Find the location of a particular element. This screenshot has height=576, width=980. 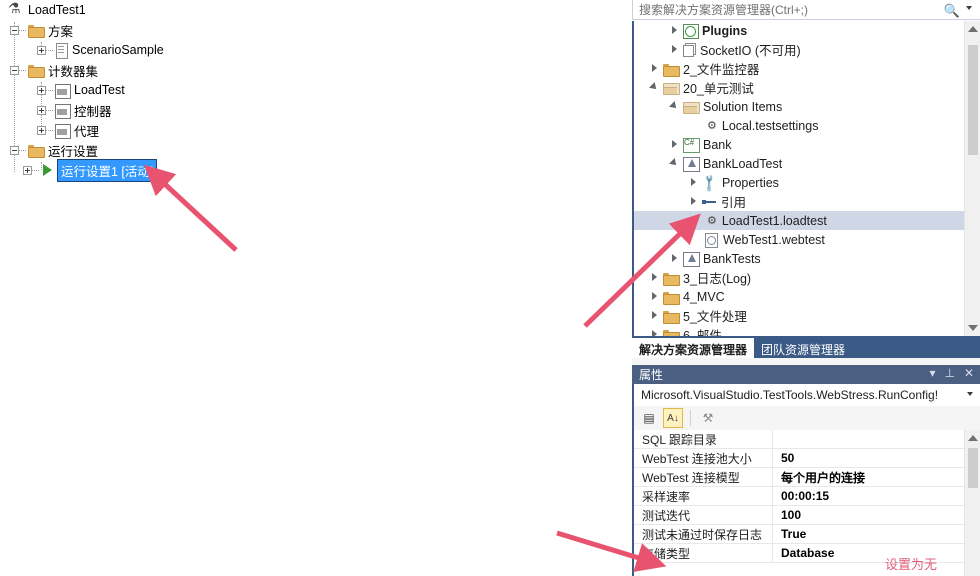

tree-item-counter-sets: 计数器集 is located at coordinates (54, 70).